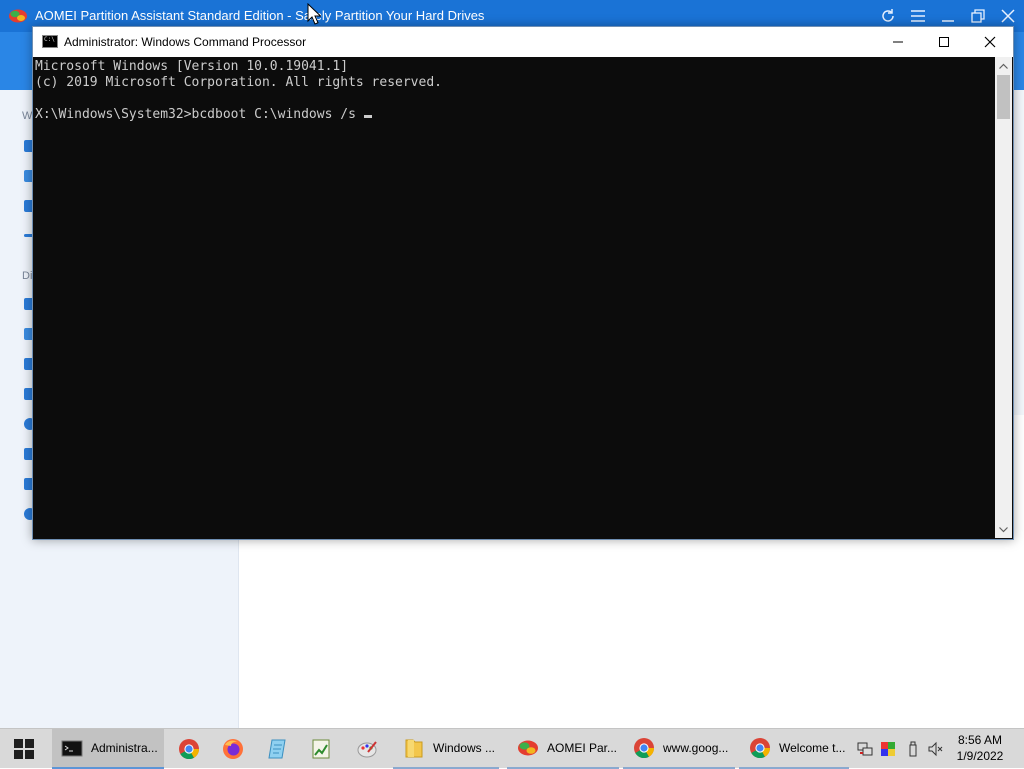 The width and height of the screenshot is (1024, 769). Describe the element at coordinates (980, 748) in the screenshot. I see `system-clock: 8:56 AM 1/9/2022` at that location.